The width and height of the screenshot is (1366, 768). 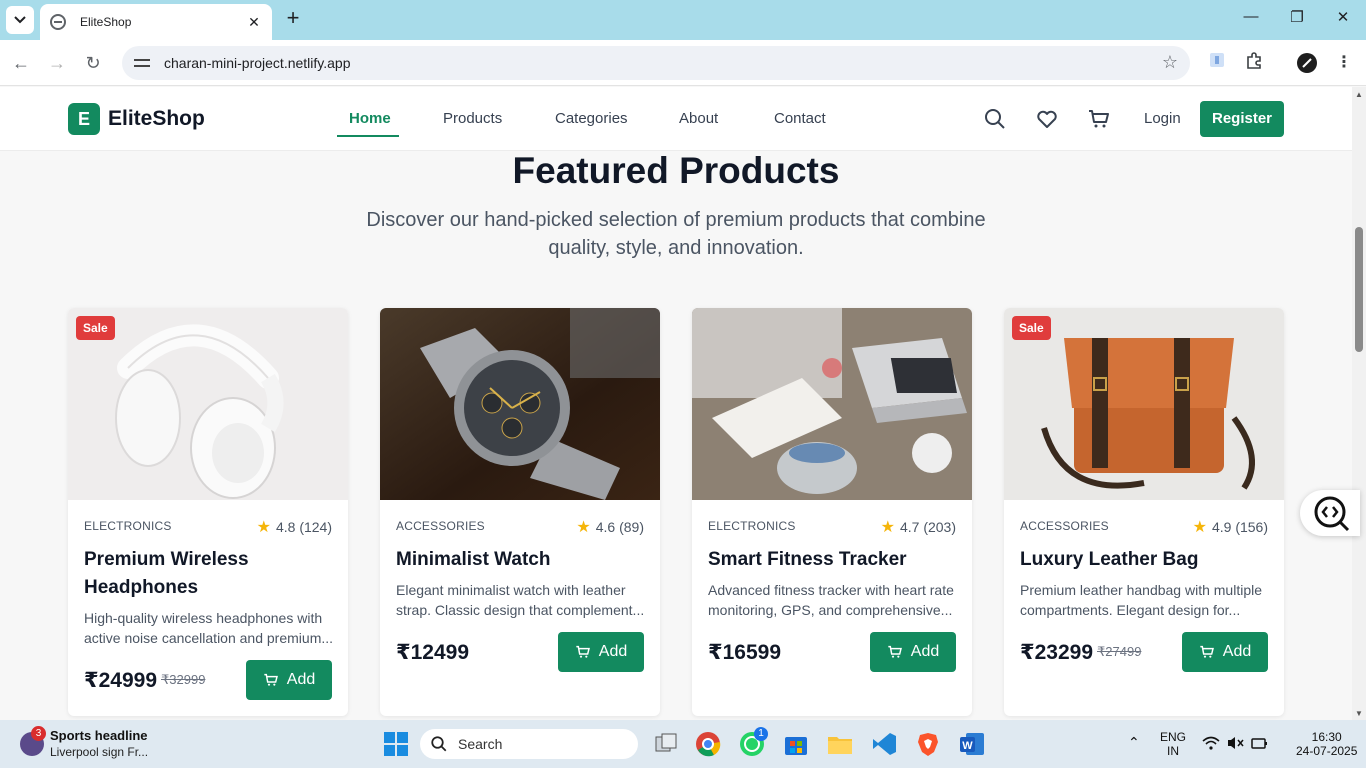 What do you see at coordinates (293, 18) in the screenshot?
I see `new-tab-icon: +` at bounding box center [293, 18].